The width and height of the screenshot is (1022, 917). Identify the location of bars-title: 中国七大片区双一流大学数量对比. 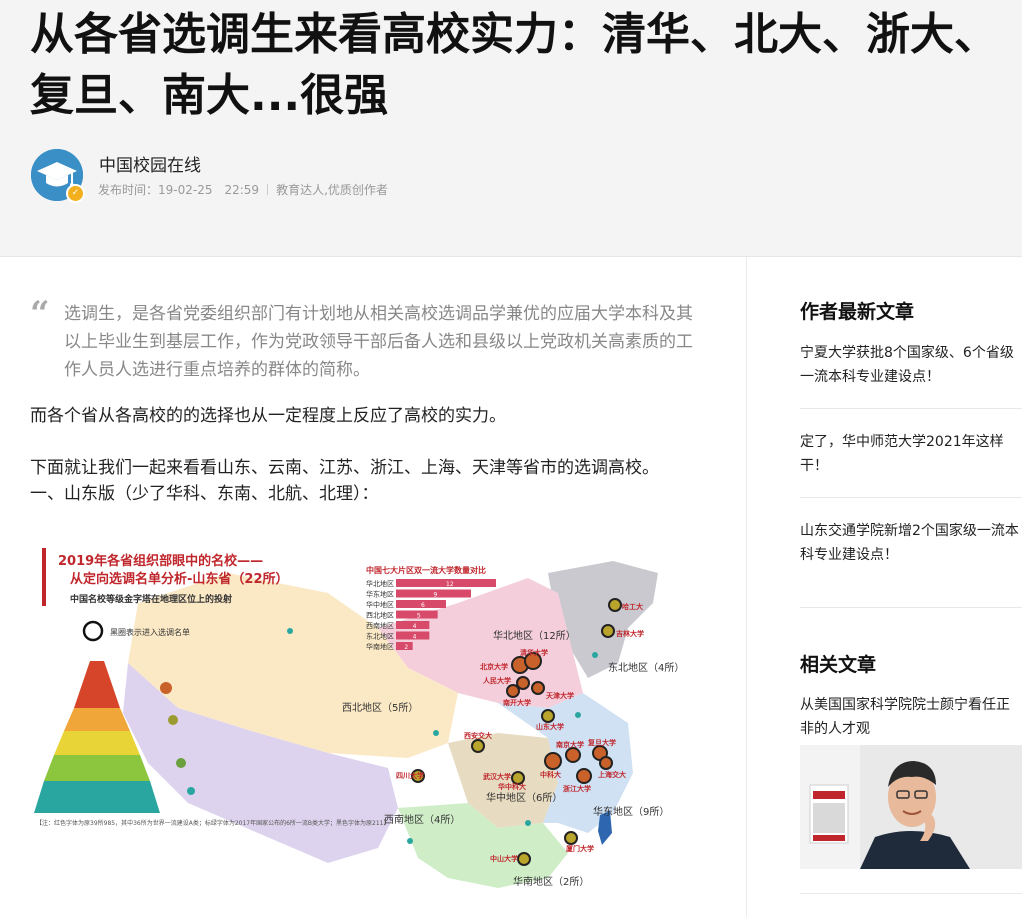
(426, 570).